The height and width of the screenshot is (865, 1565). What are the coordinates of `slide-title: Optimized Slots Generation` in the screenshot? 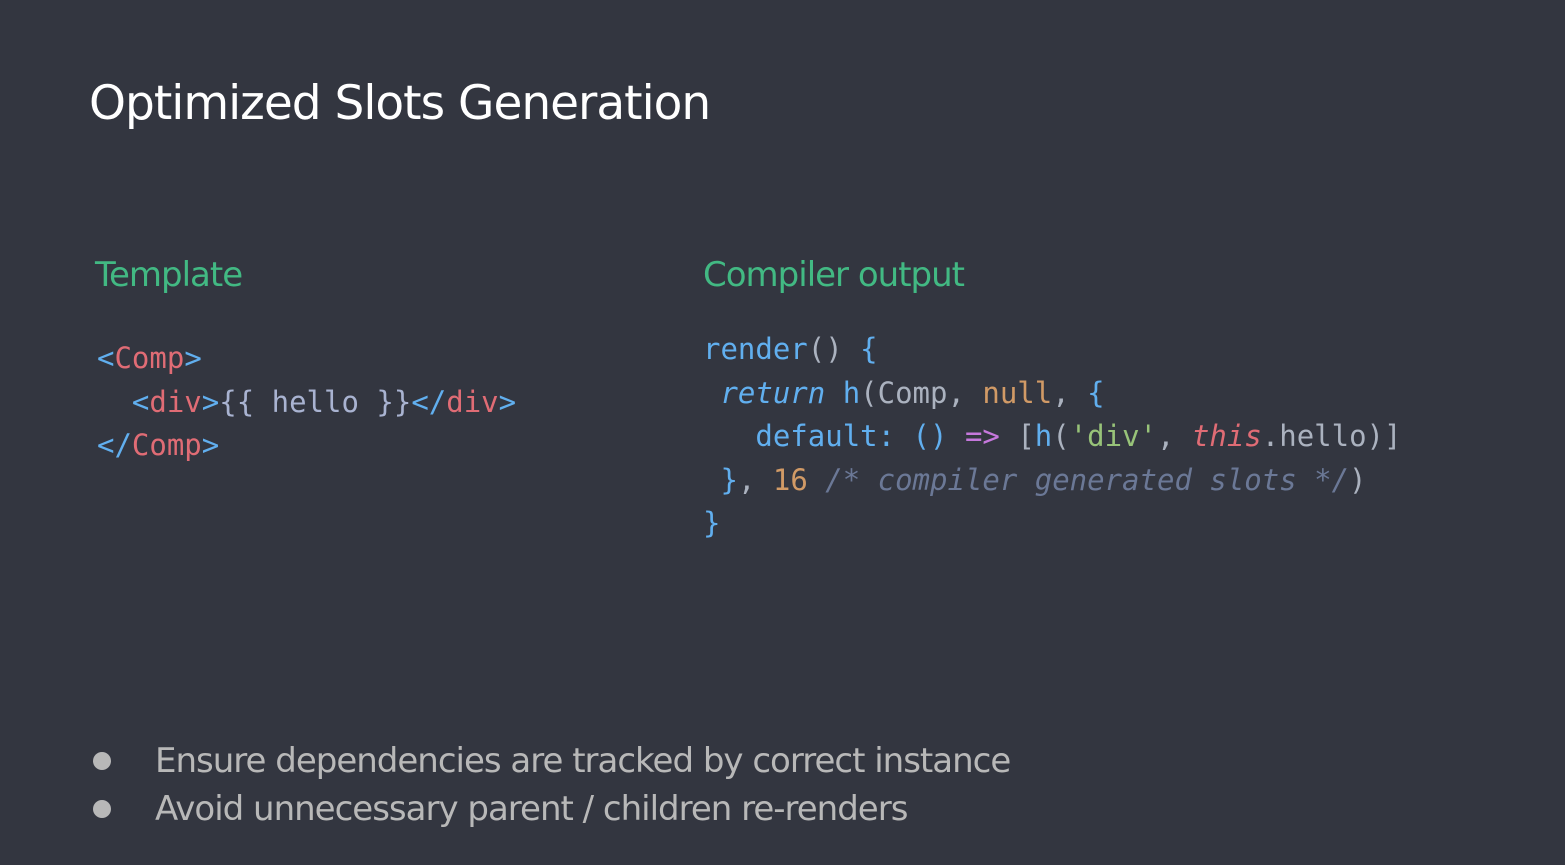 It's located at (400, 103).